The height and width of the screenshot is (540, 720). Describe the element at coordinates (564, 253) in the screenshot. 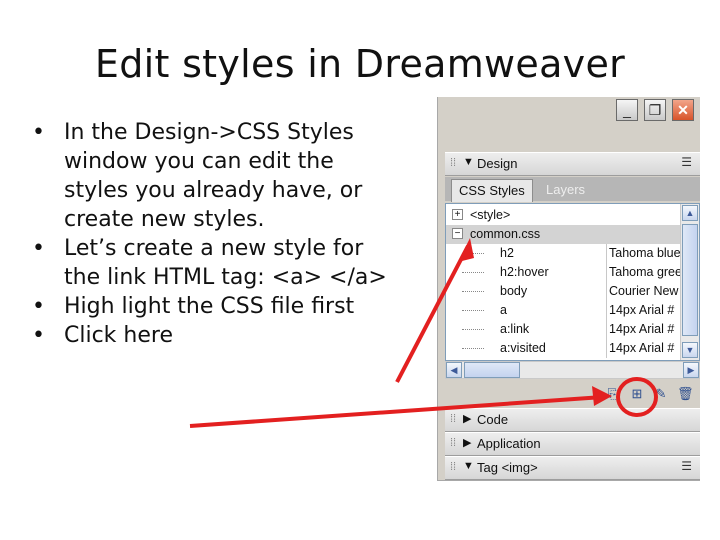

I see `tree-row-h2: h2 Tahoma blue` at that location.